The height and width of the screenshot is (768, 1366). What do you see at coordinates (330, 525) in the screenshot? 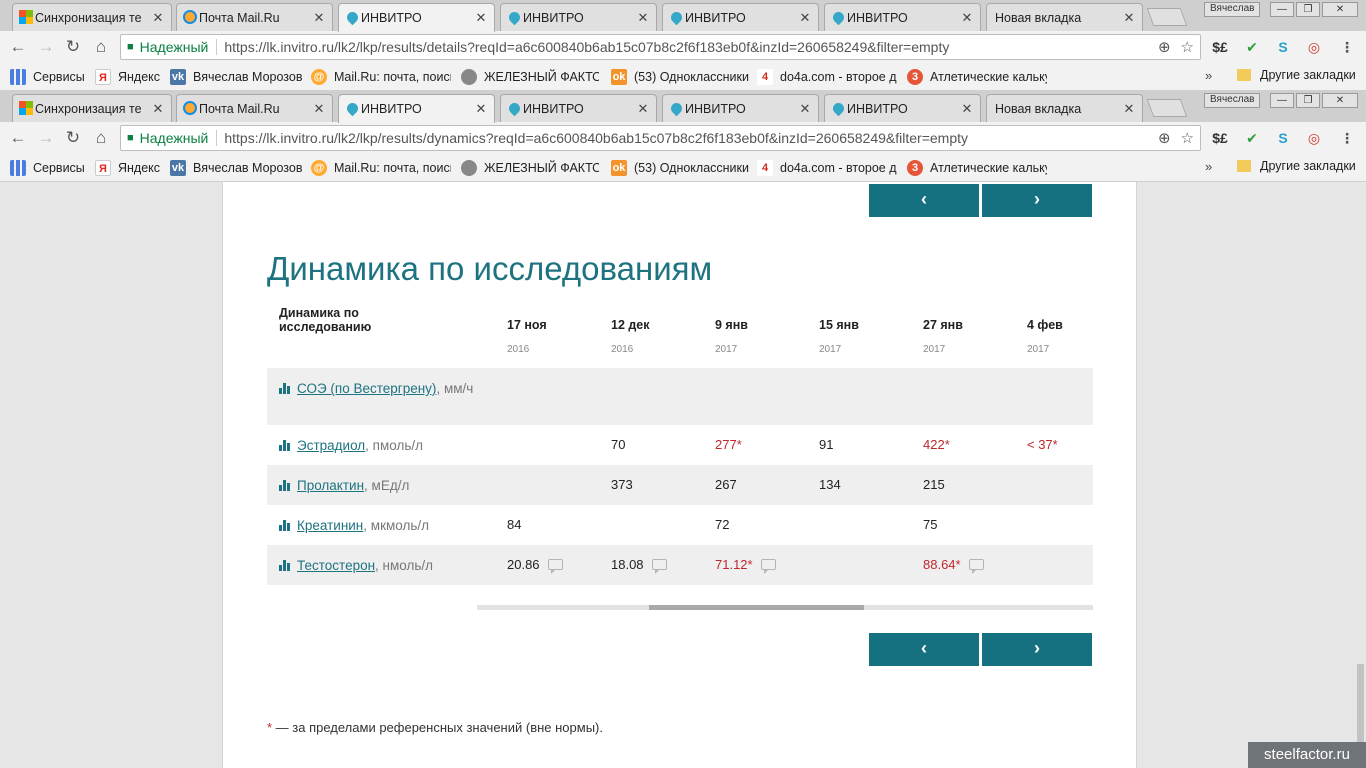
I see `test-link: Креатинин` at bounding box center [330, 525].